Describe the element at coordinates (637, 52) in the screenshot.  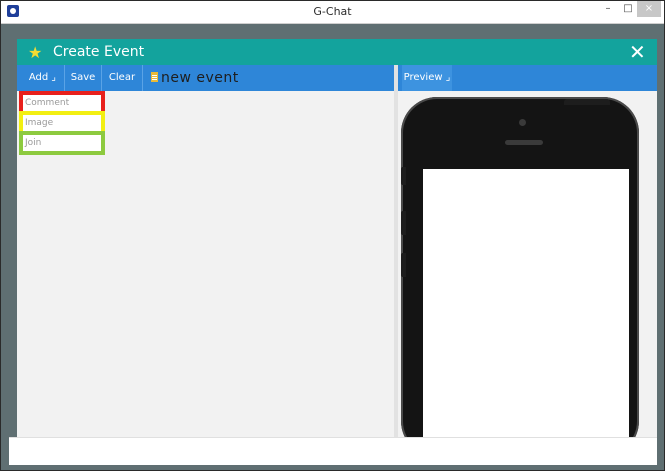
I see `close-dialog-button: ✕` at that location.